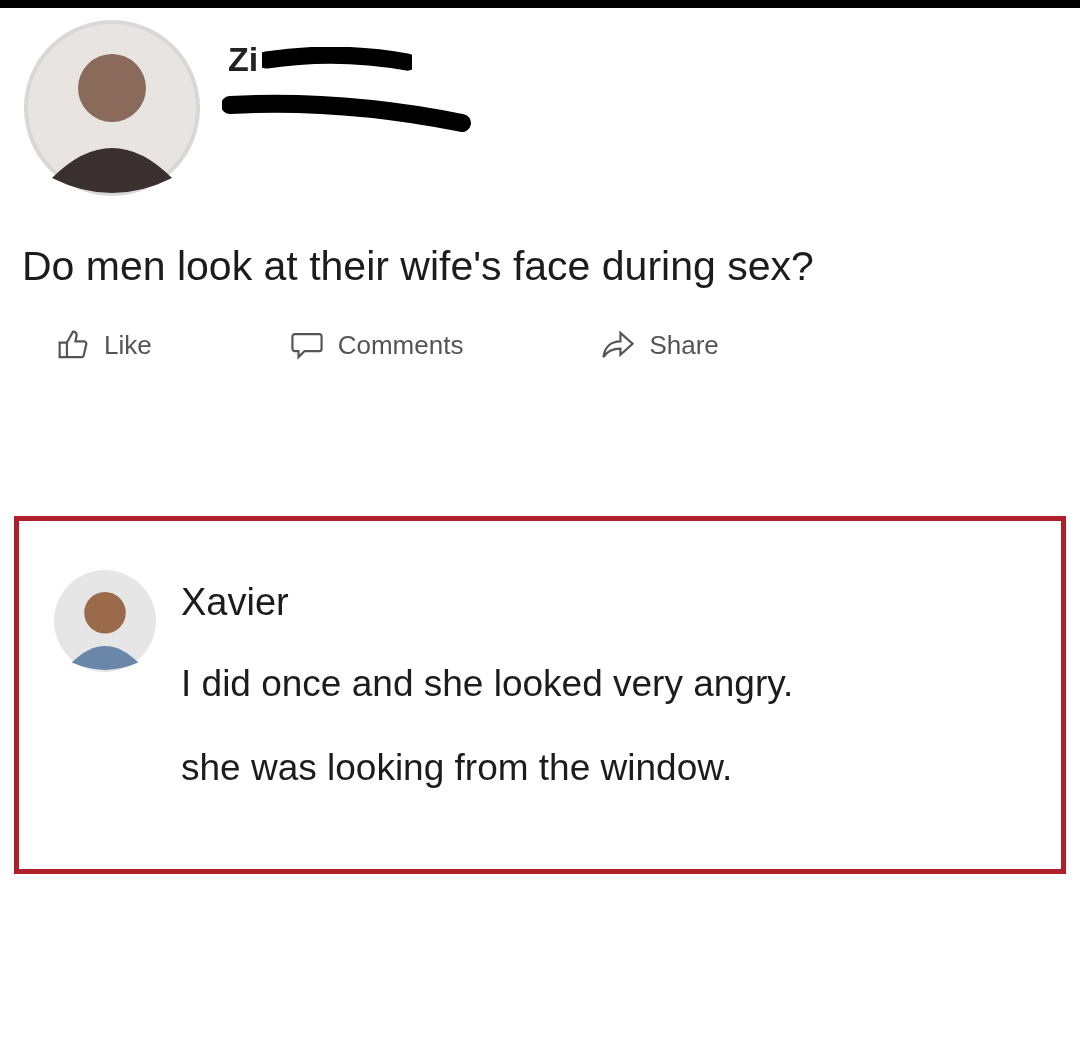  What do you see at coordinates (487, 684) in the screenshot?
I see `comment-text: I did once and she looked very angry.` at bounding box center [487, 684].